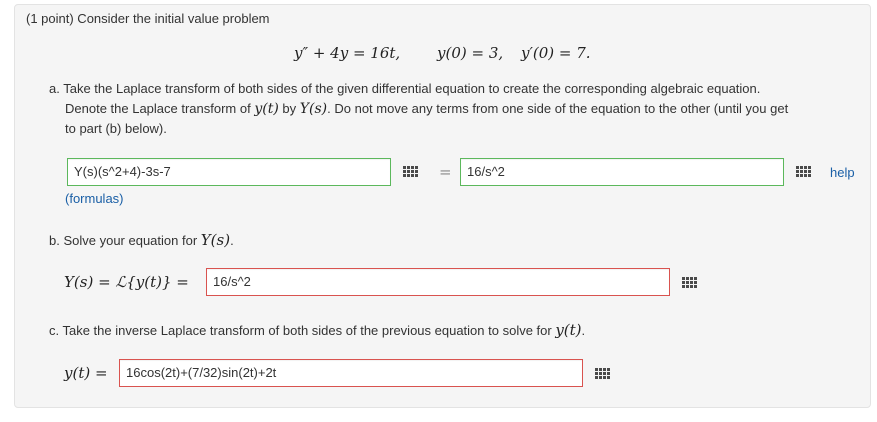 The image size is (877, 422). I want to click on part-a-line2-by: by, so click(289, 108).